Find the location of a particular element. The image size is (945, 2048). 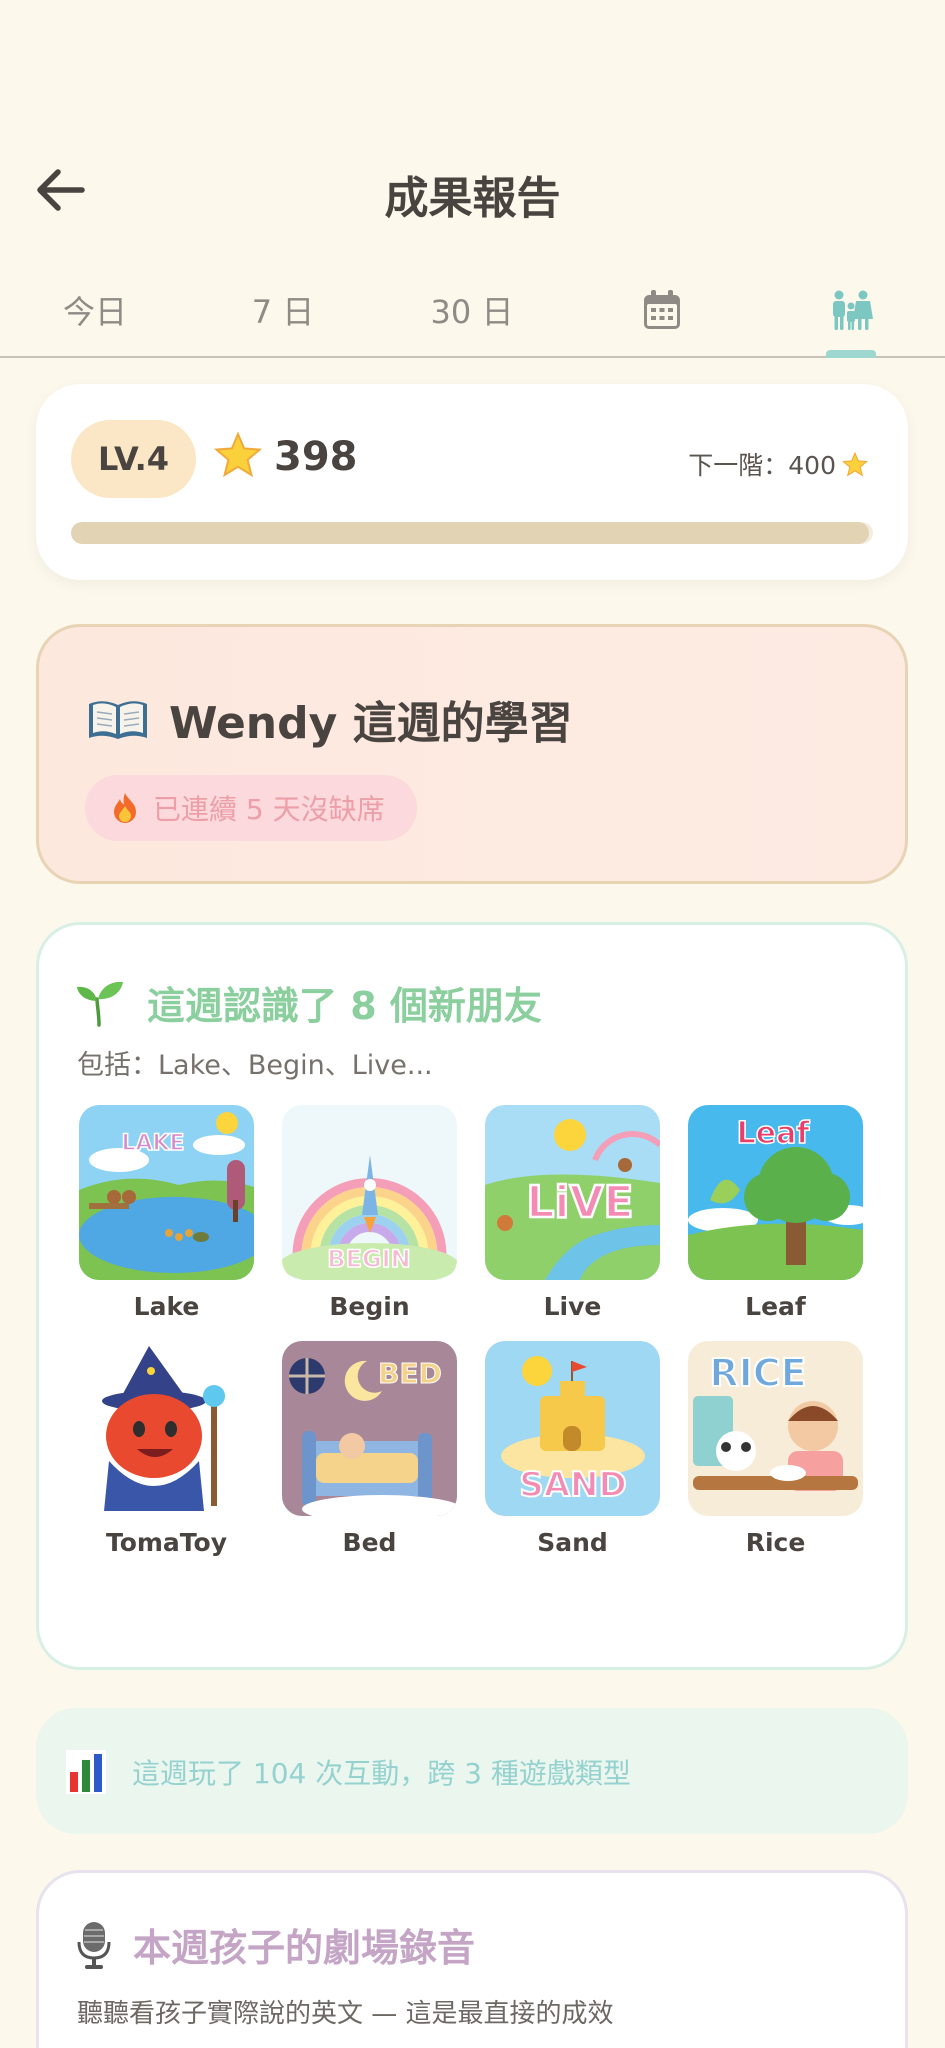

word-card-lake: LAKE Lake is located at coordinates (166, 1213).